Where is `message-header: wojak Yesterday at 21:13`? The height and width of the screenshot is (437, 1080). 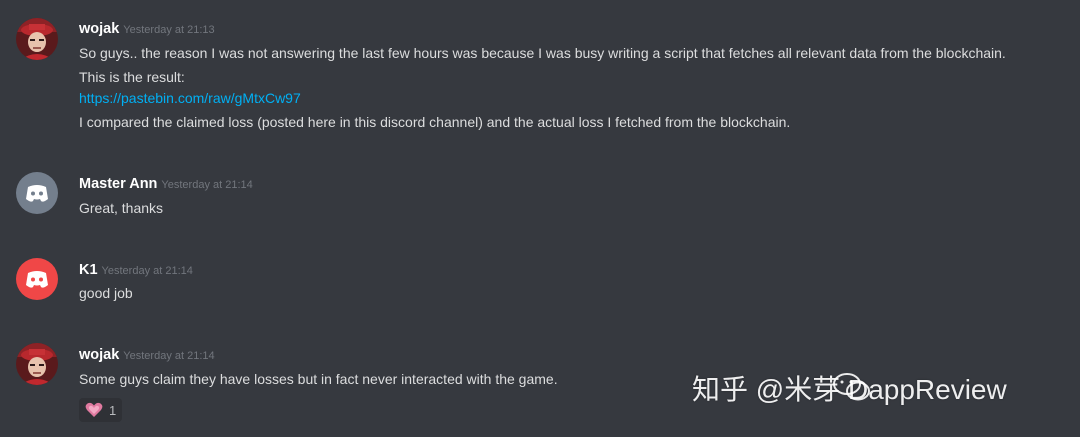 message-header: wojak Yesterday at 21:13 is located at coordinates (147, 29).